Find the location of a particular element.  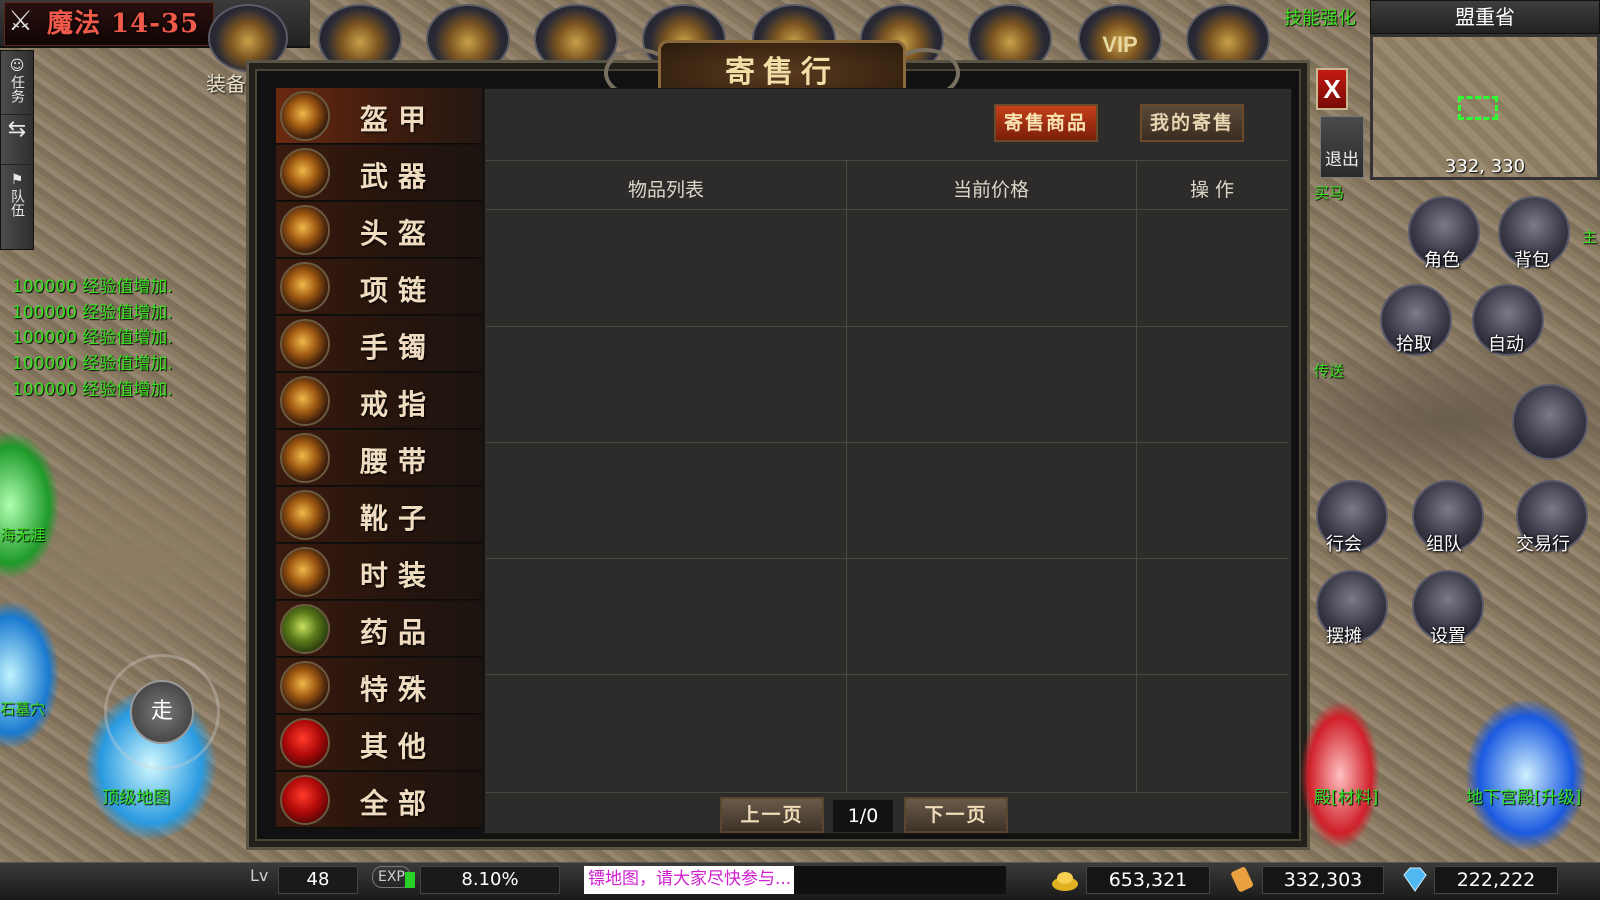

exp-progress-fill is located at coordinates (410, 880).